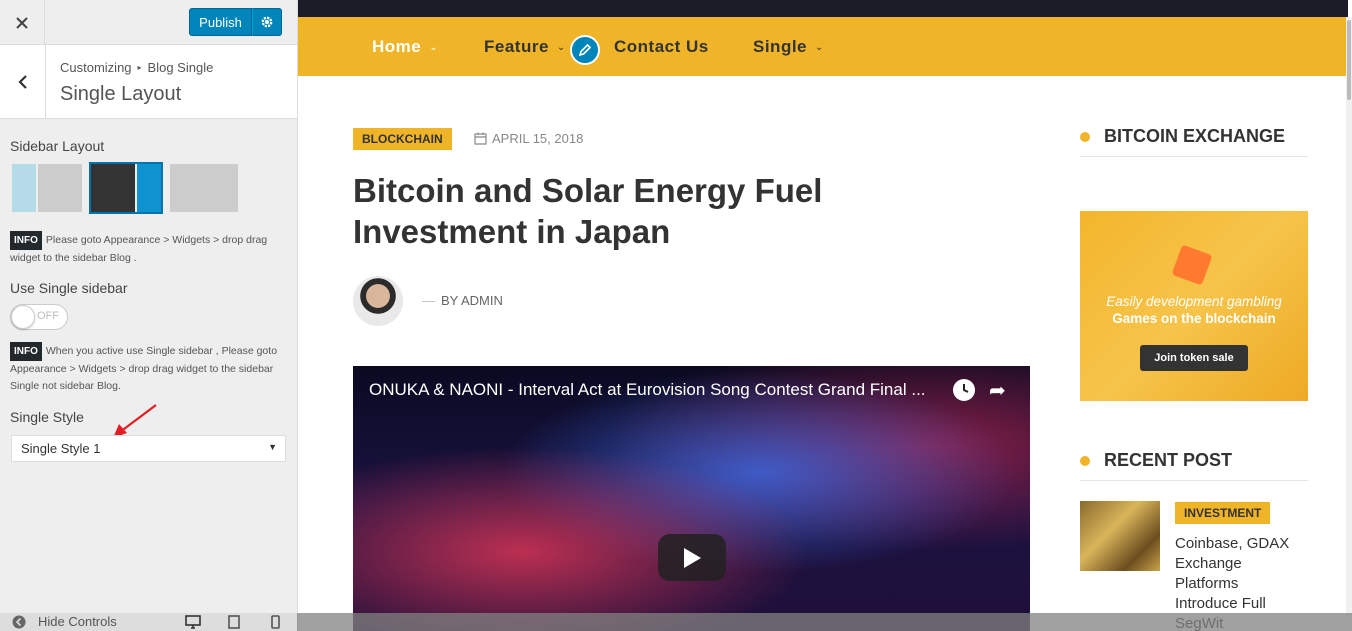 Image resolution: width=1352 pixels, height=631 pixels. Describe the element at coordinates (220, 22) in the screenshot. I see `publish-button: Publish` at that location.